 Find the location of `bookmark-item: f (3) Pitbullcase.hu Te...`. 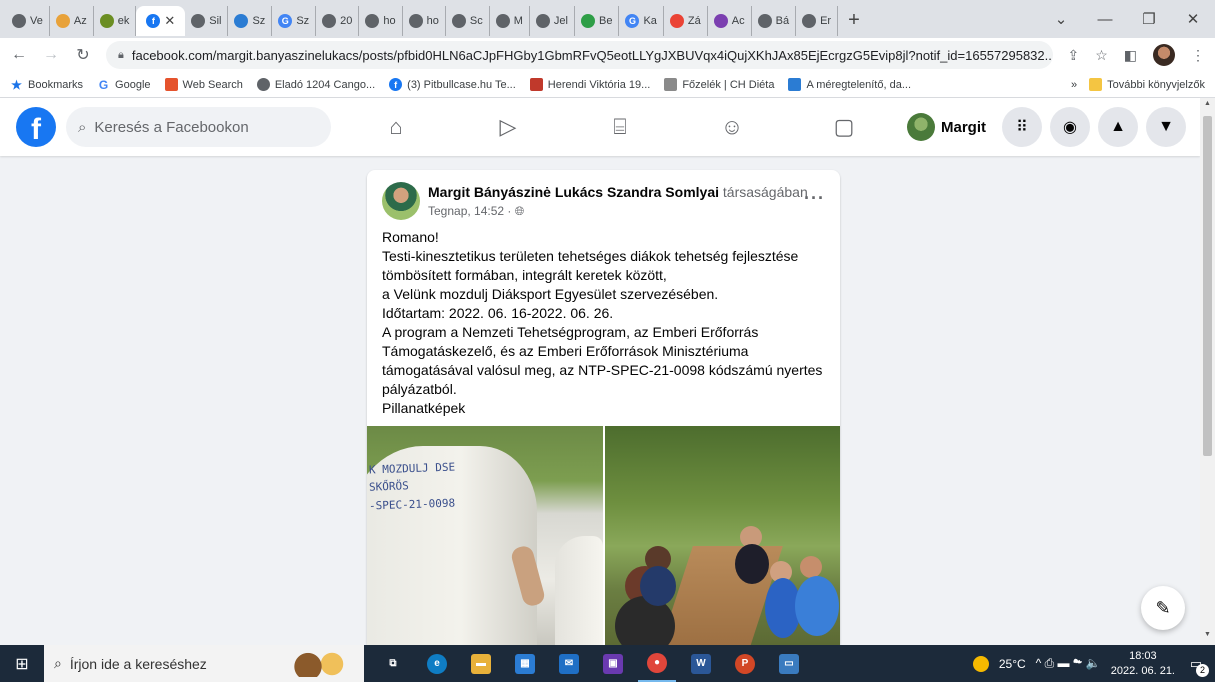

bookmark-item: f (3) Pitbullcase.hu Te... is located at coordinates (452, 84).